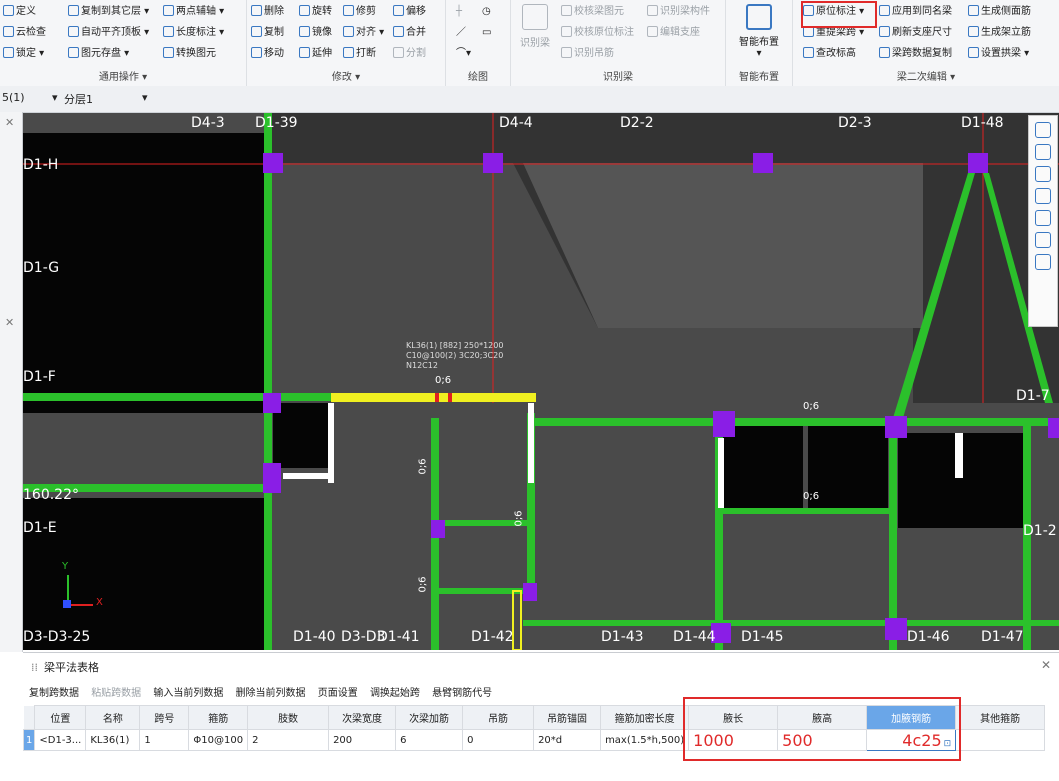 The image size is (1059, 781). I want to click on col-position: 位置, so click(60, 717).